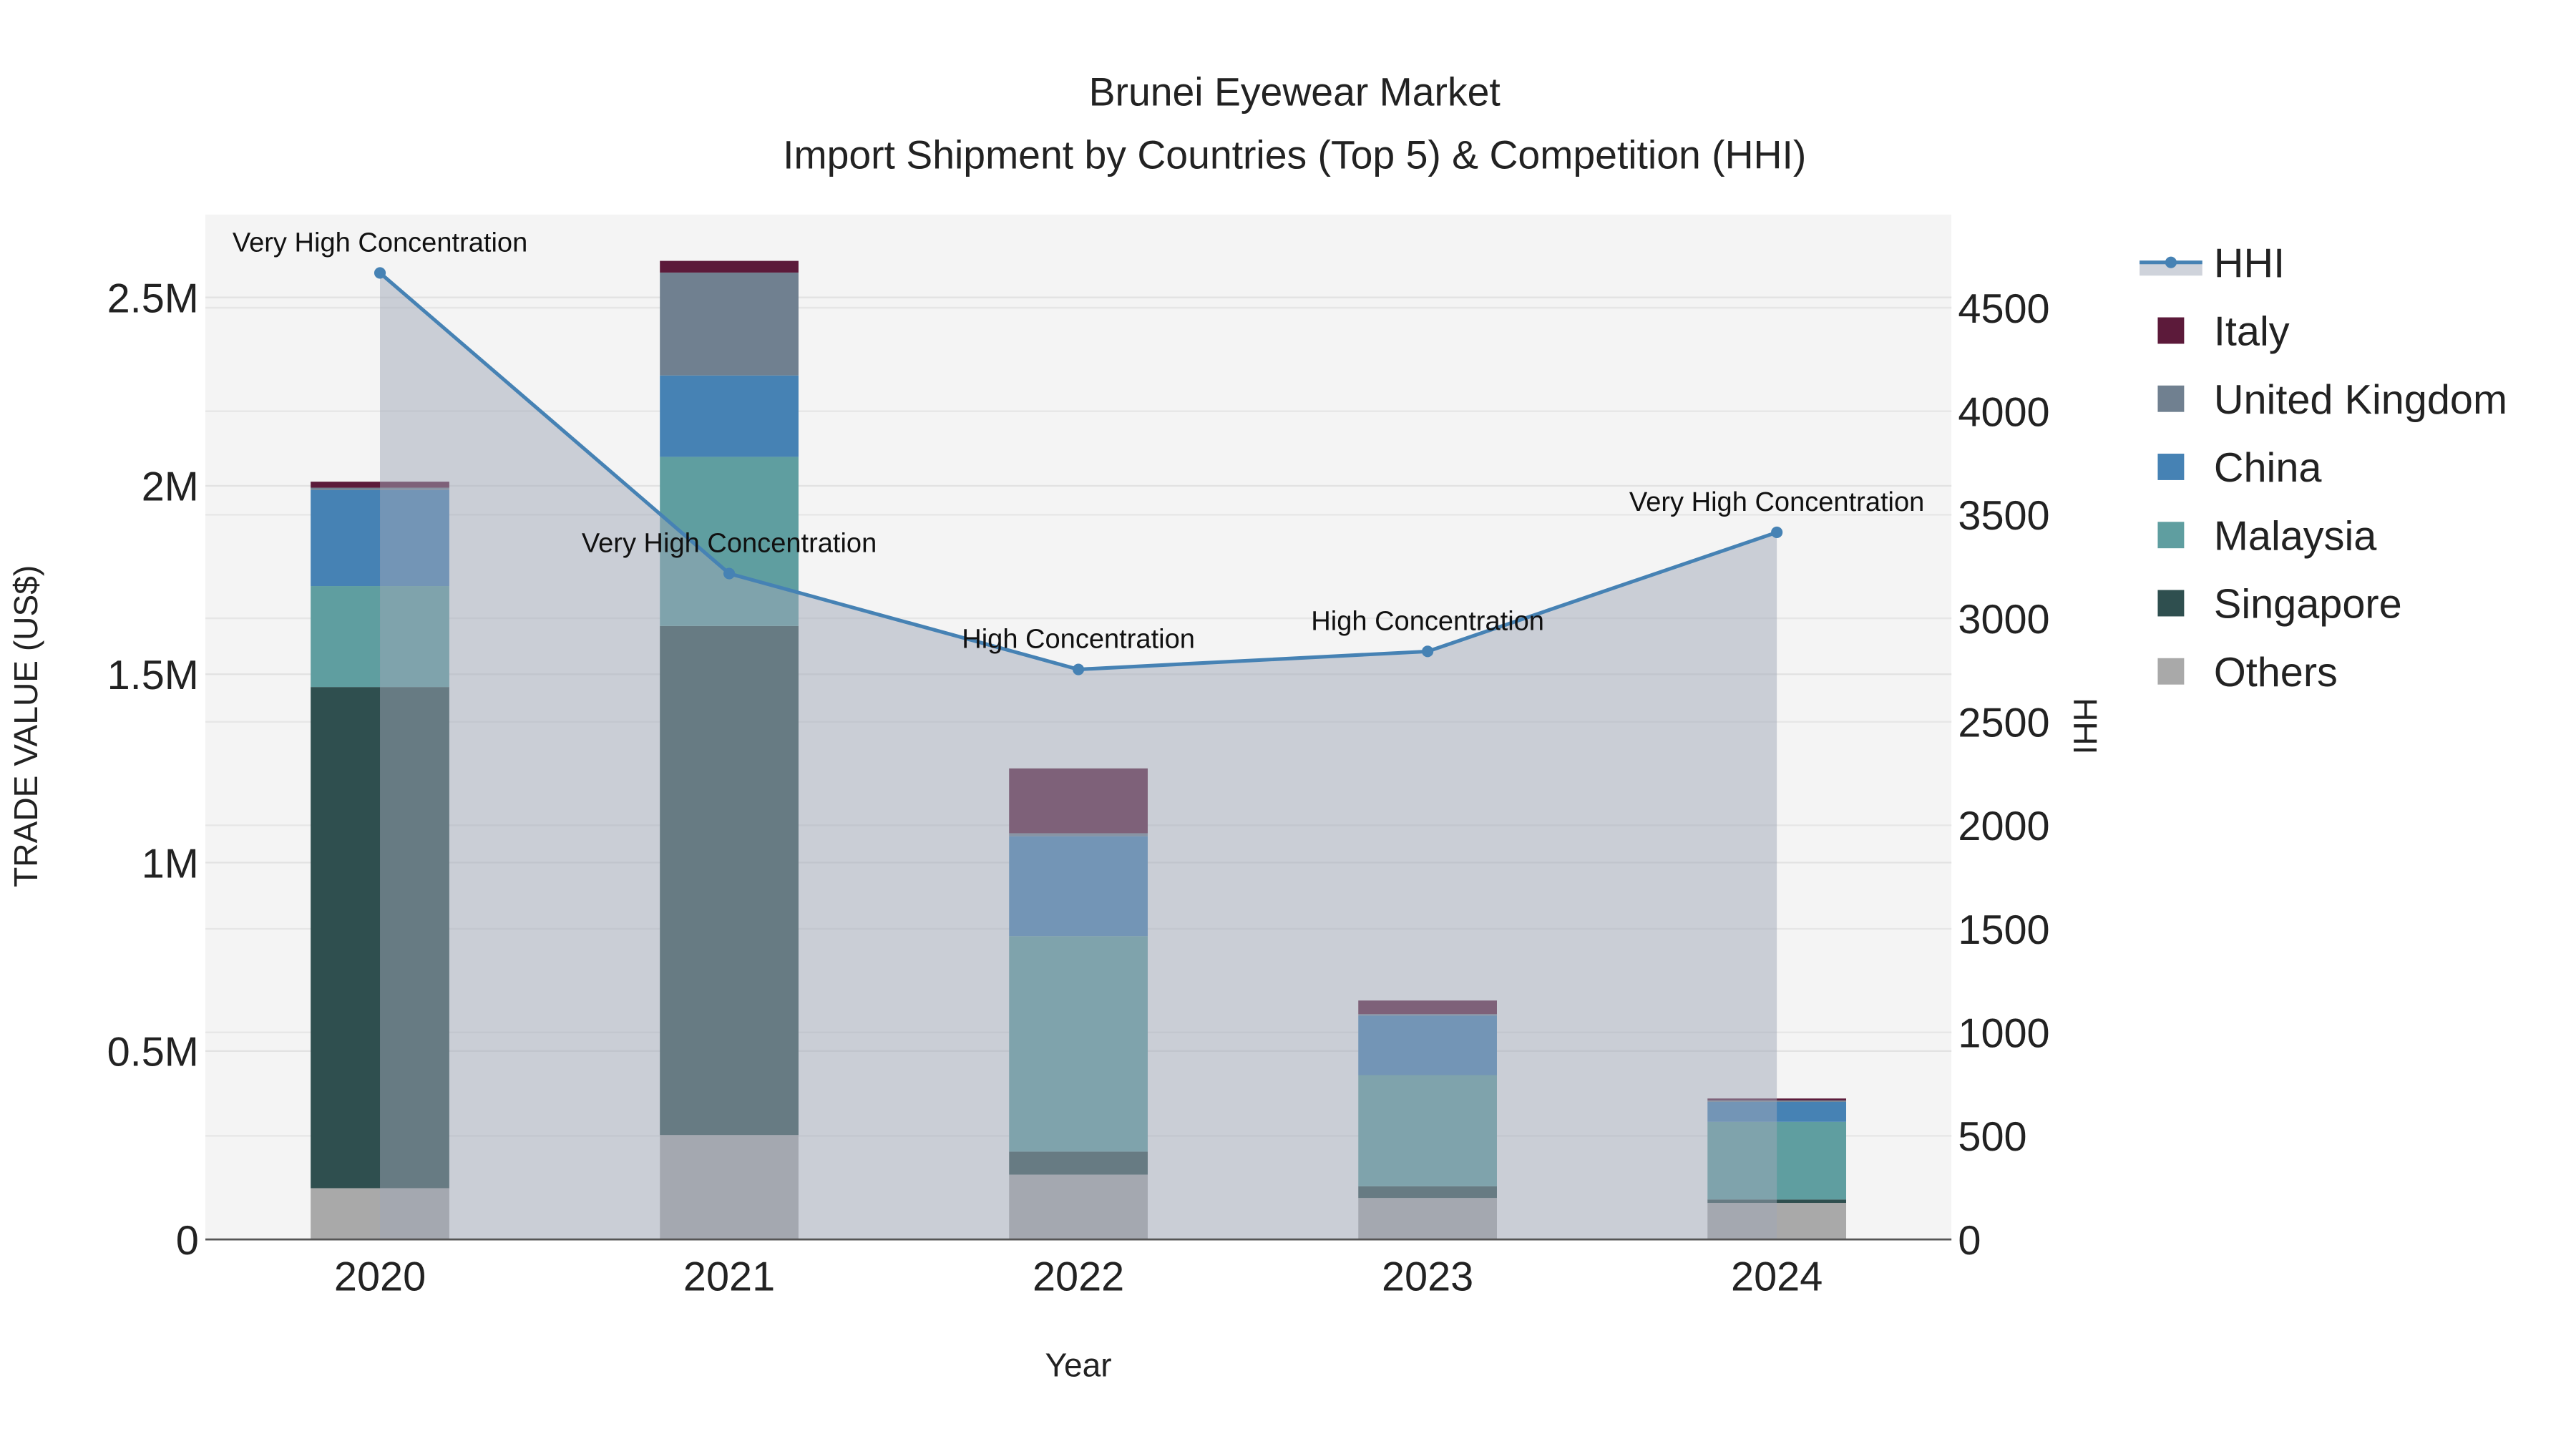  What do you see at coordinates (2252, 332) in the screenshot?
I see `legend-label: Italy` at bounding box center [2252, 332].